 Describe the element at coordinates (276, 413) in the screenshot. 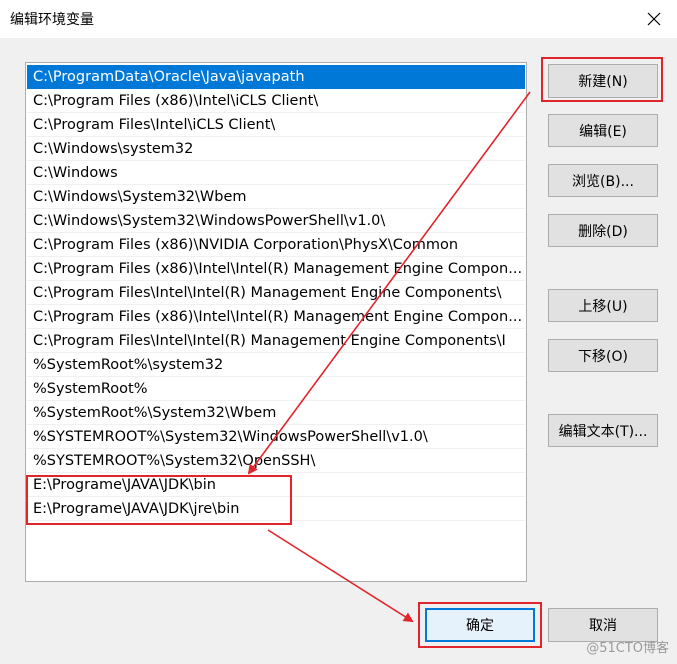

I see `path-list-item: %SystemRoot%\System32\Wbem` at that location.